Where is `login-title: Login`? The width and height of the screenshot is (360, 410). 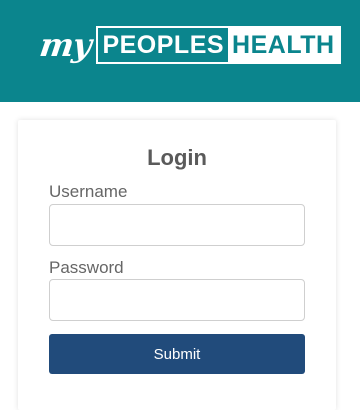
login-title: Login is located at coordinates (177, 157).